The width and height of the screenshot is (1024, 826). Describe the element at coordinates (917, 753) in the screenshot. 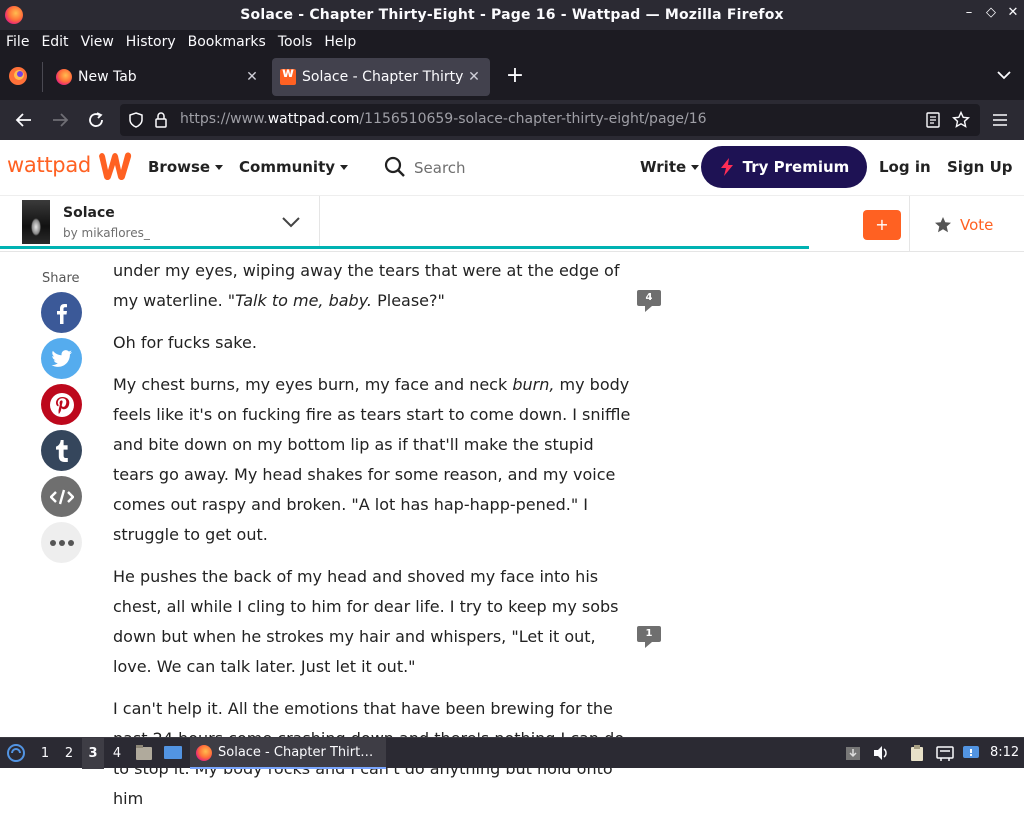

I see `clipboard-icon` at that location.